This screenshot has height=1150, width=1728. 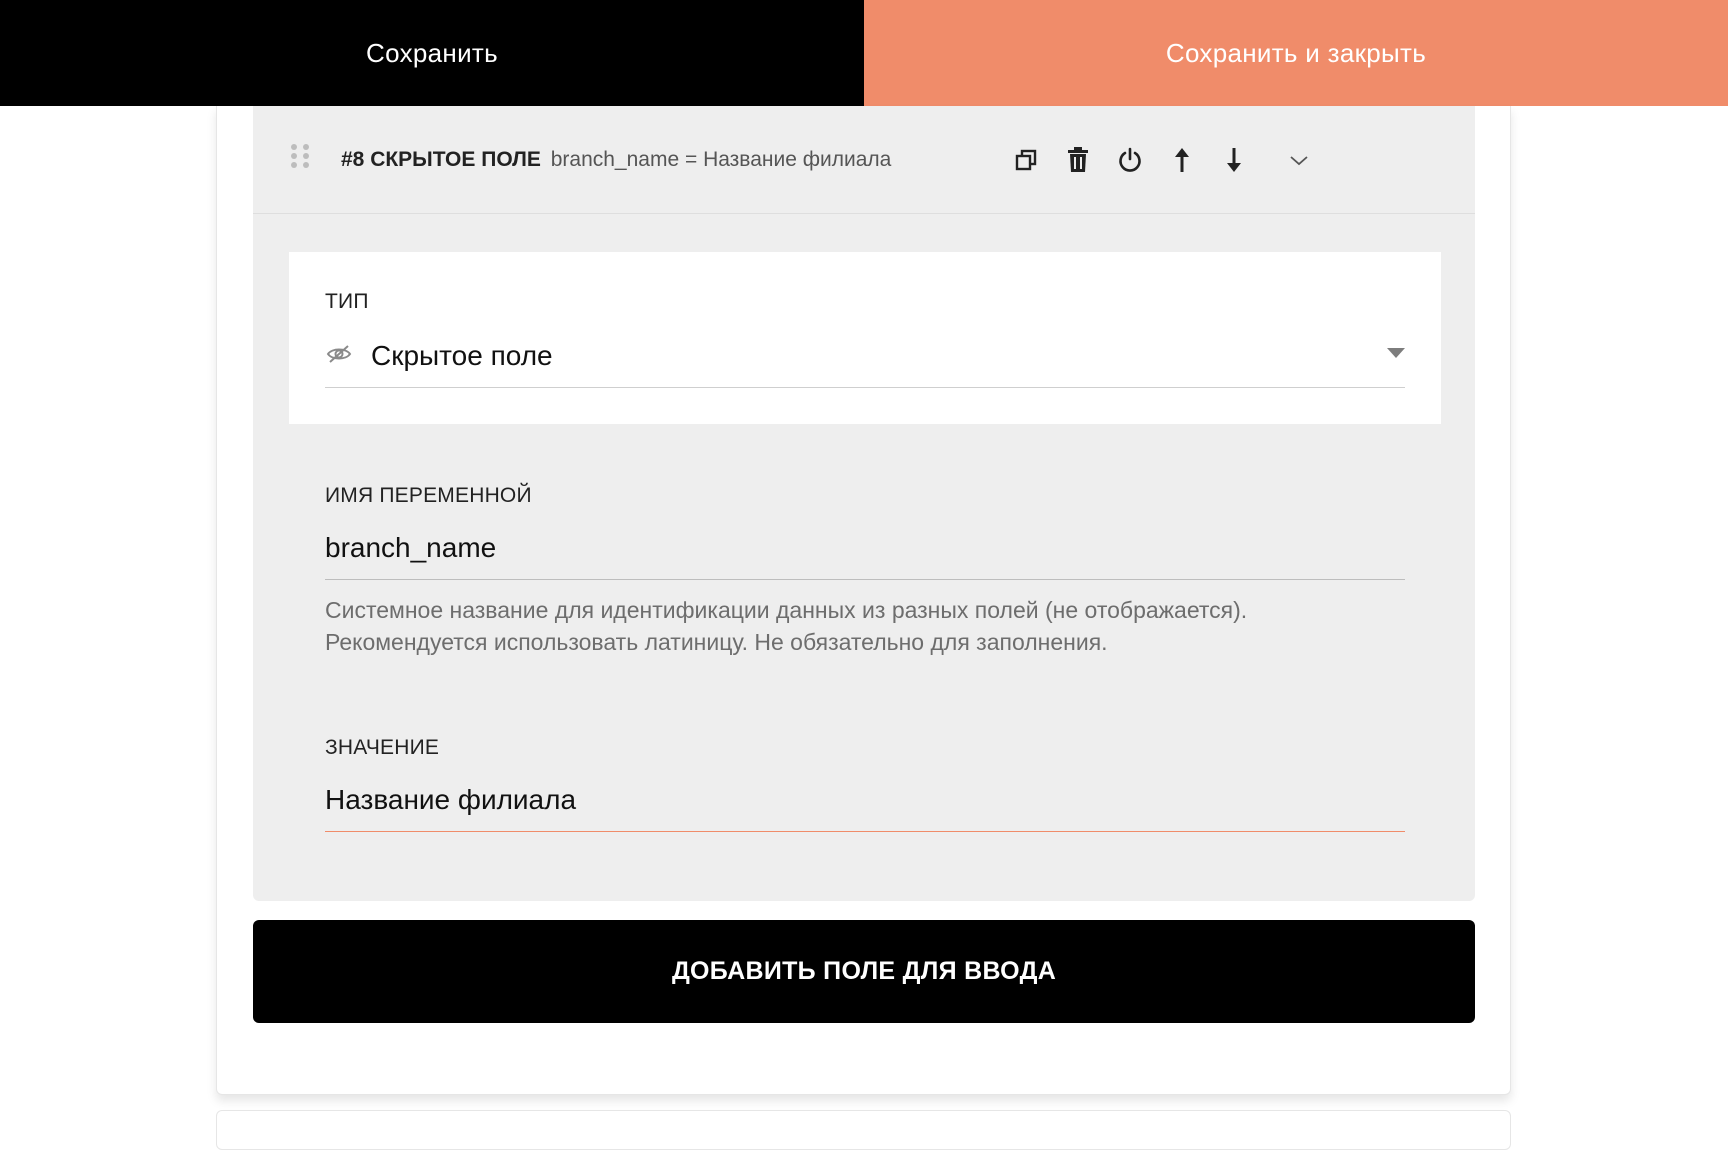 I want to click on type-panel: ТИП Скрытое поле, so click(x=865, y=338).